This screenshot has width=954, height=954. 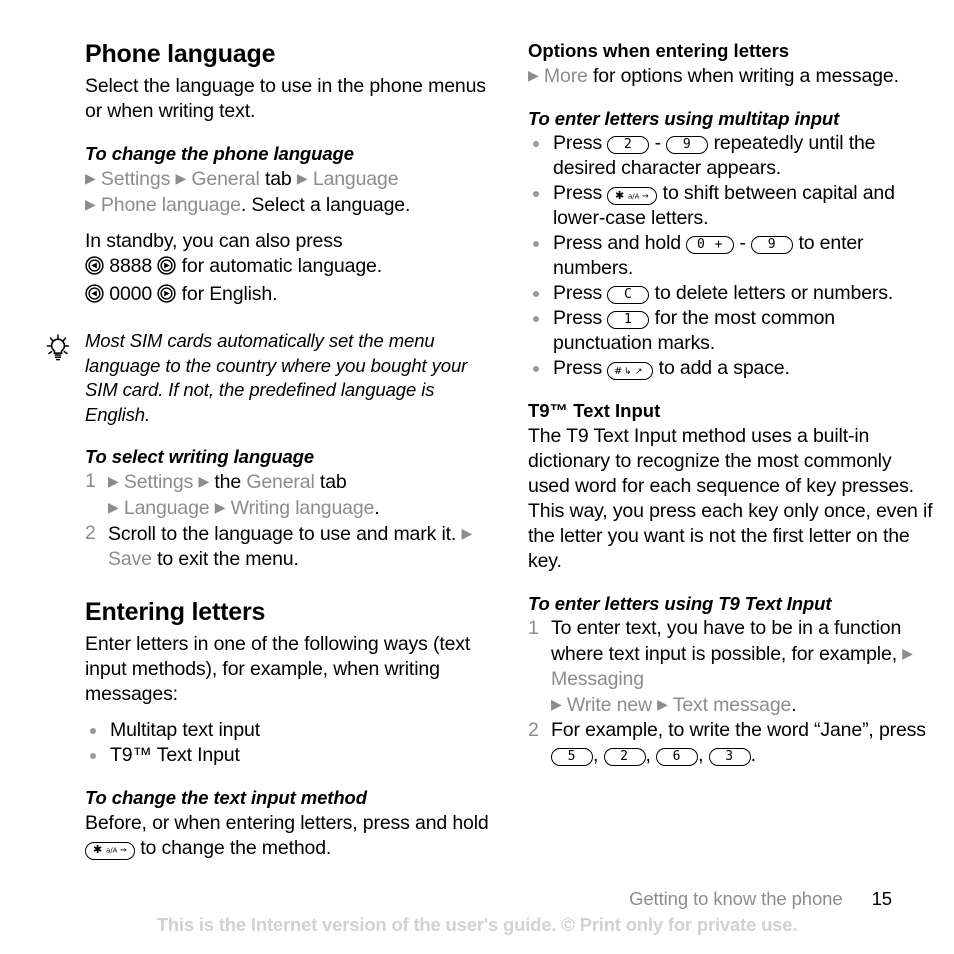 I want to click on key-9-icon: 9, so click(x=772, y=245).